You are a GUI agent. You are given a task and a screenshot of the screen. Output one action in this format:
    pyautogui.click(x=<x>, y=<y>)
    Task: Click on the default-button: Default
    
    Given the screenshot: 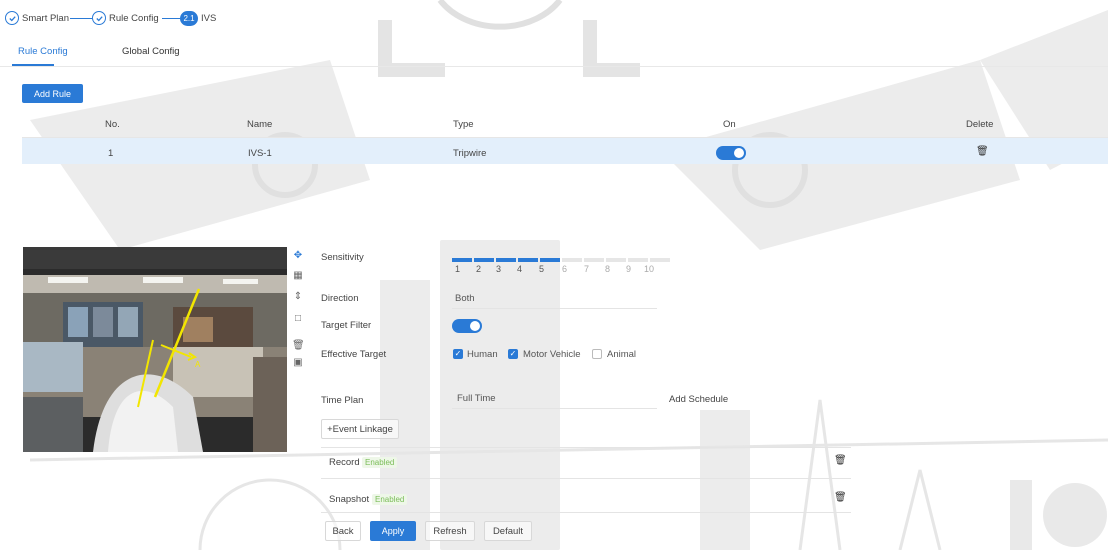 What is the action you would take?
    pyautogui.click(x=508, y=531)
    